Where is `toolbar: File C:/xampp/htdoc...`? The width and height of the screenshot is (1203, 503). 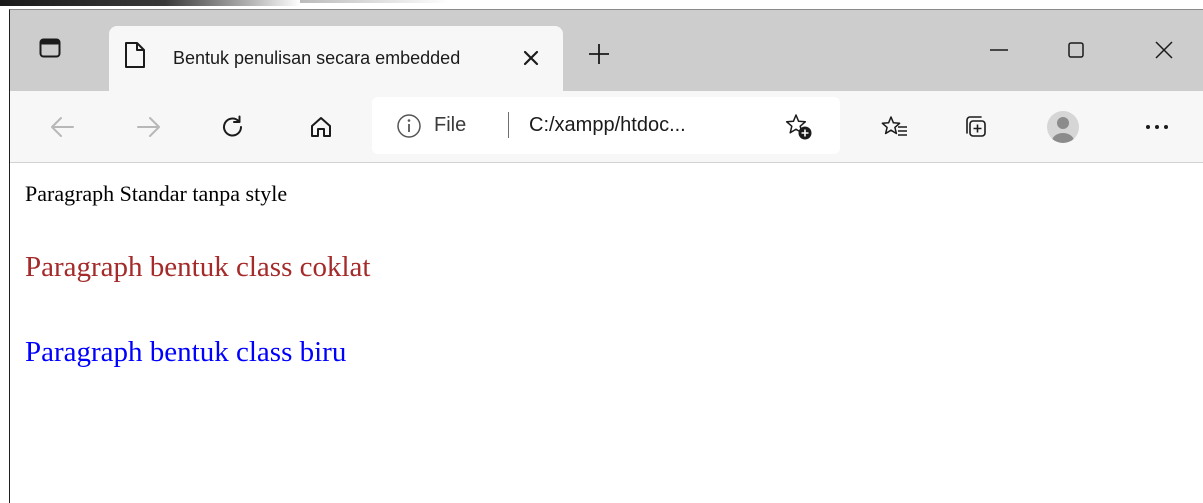
toolbar: File C:/xampp/htdoc... is located at coordinates (606, 127).